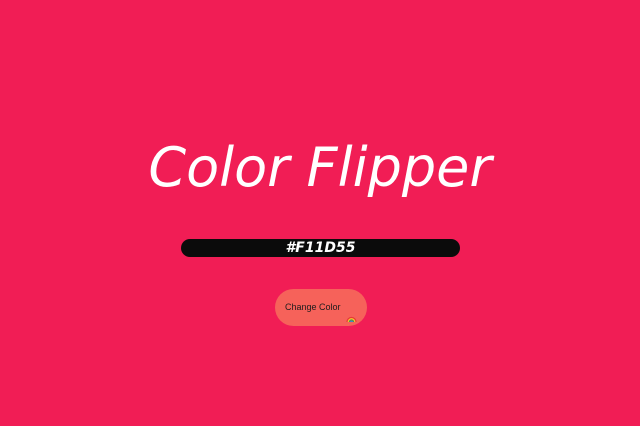  I want to click on color-hex-display: #F11D55, so click(320, 248).